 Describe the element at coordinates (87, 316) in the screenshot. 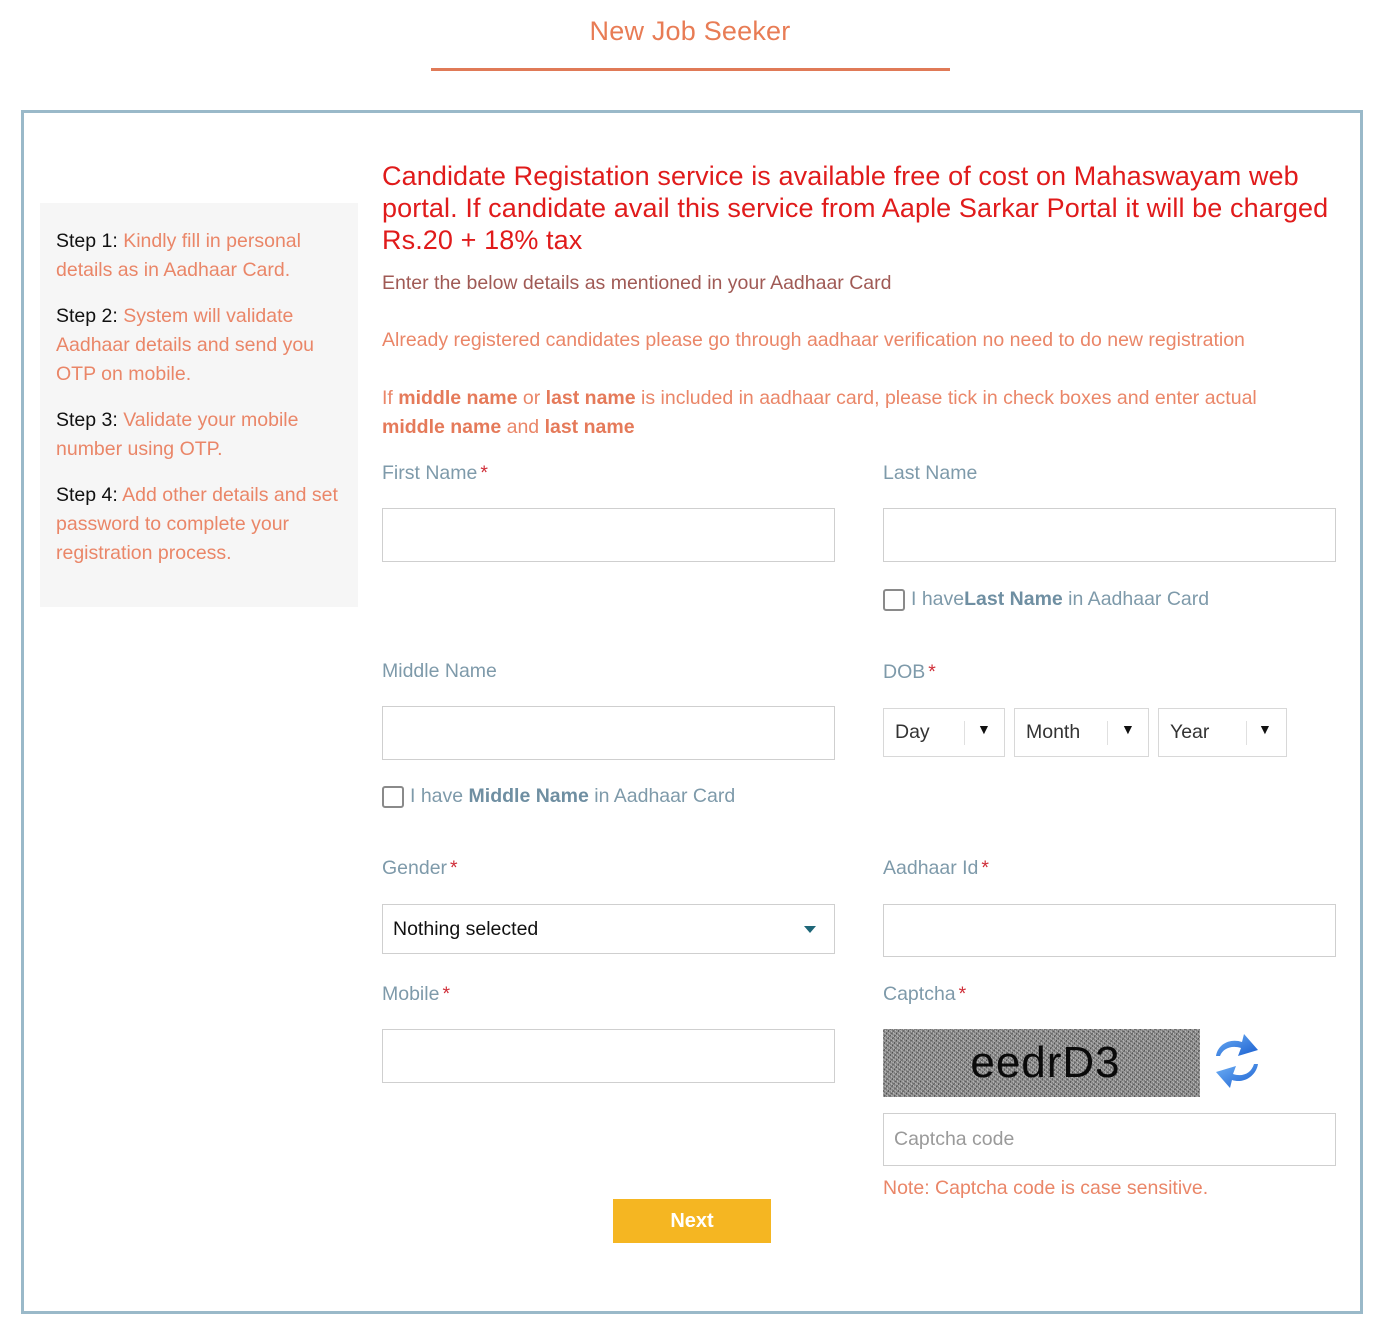

I see `step-label: Step 2:` at that location.